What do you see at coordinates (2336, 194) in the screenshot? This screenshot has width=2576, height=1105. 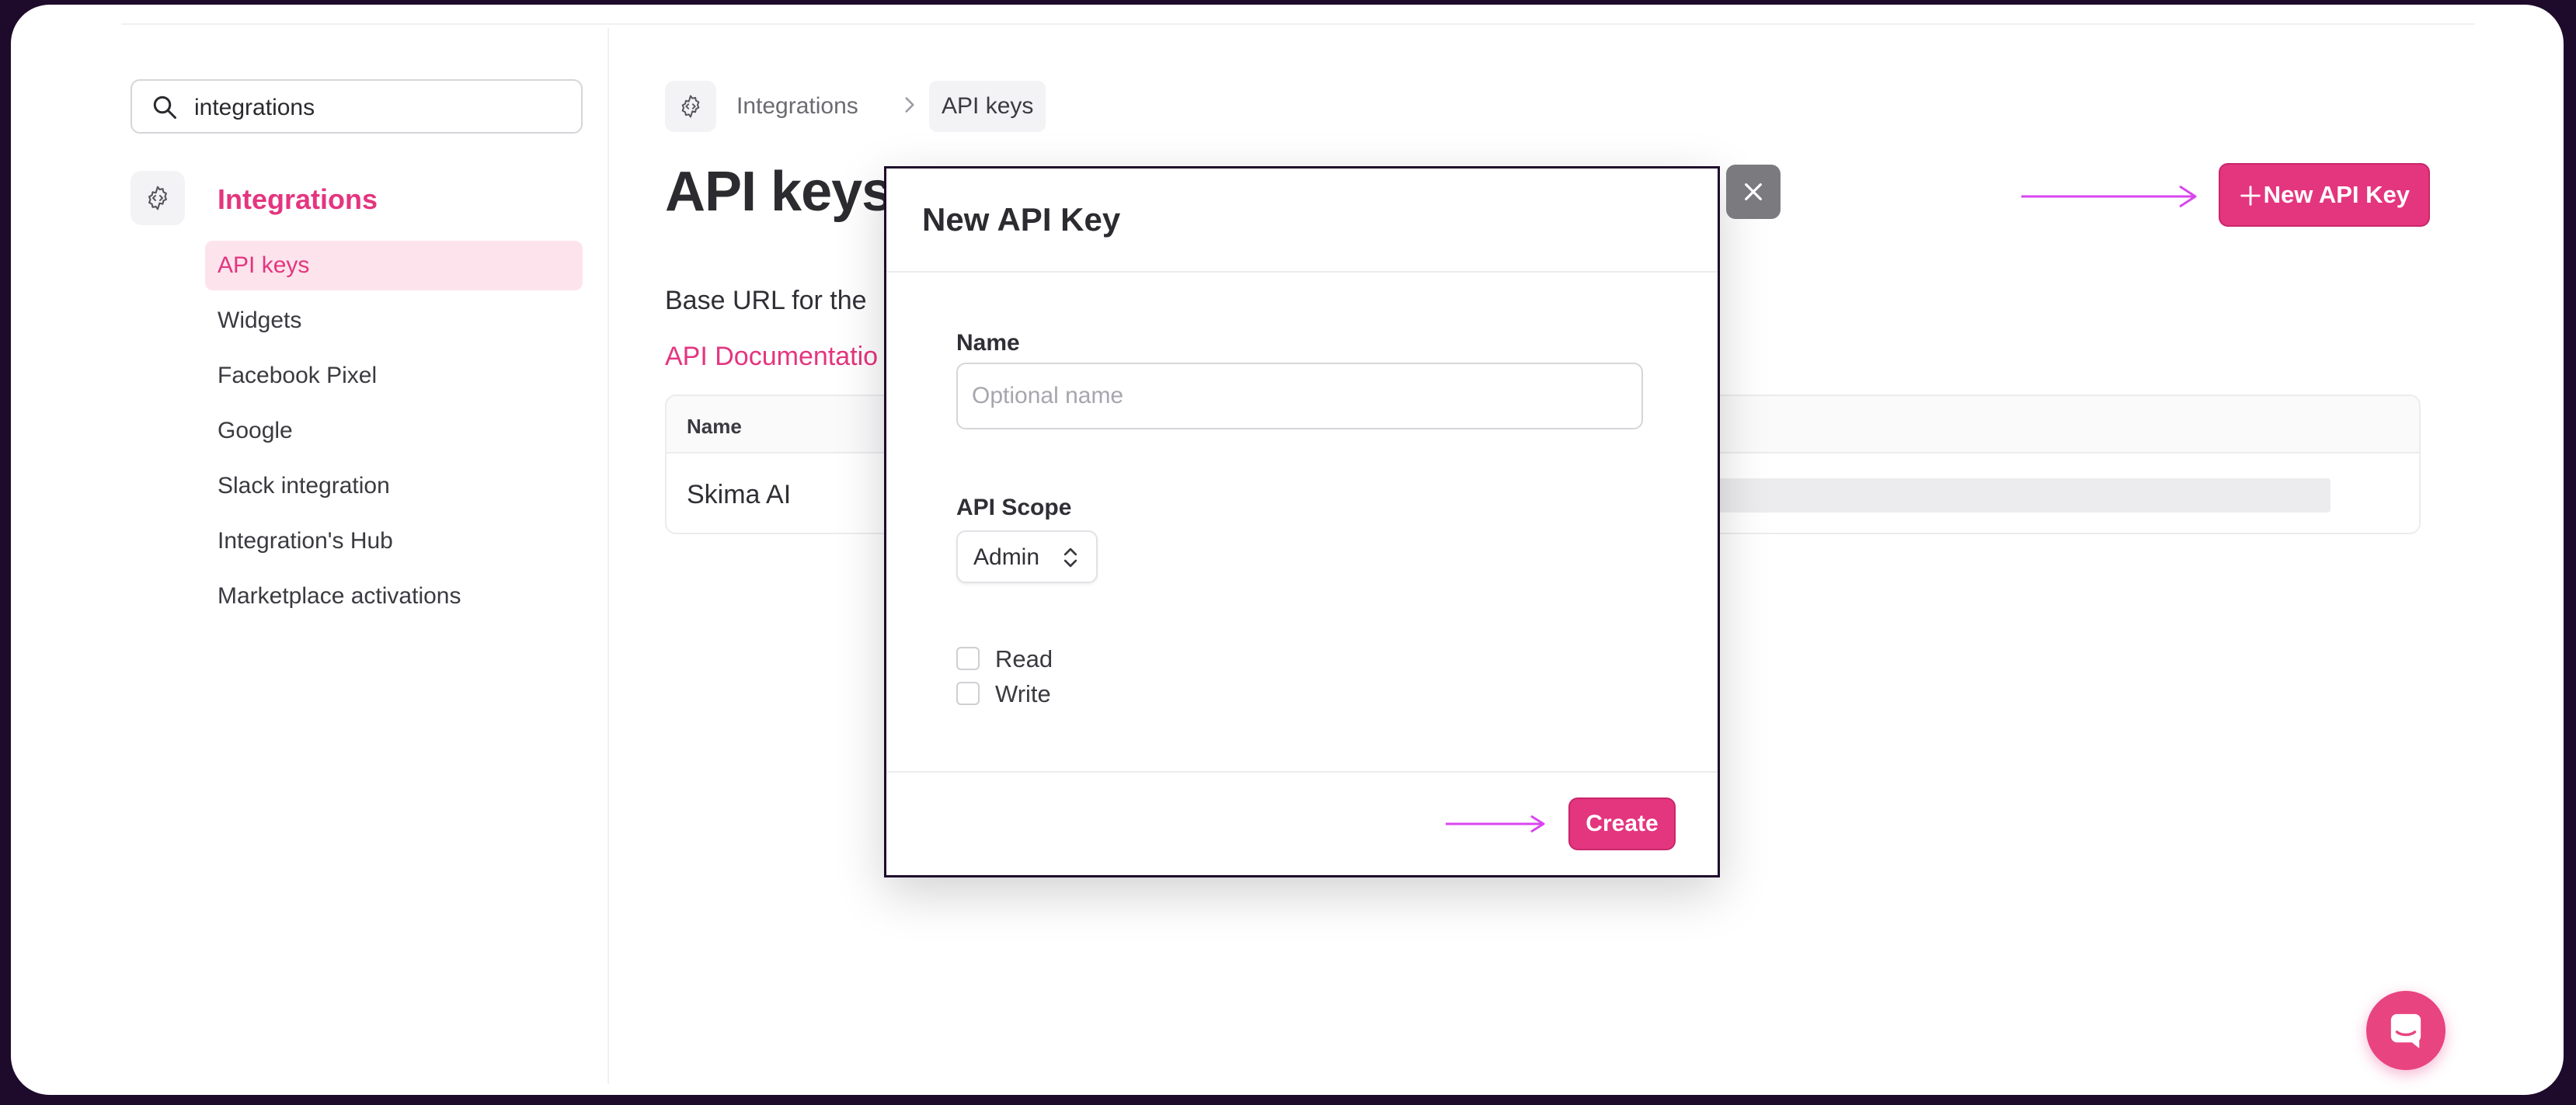 I see `new-api-key-label: New API Key` at bounding box center [2336, 194].